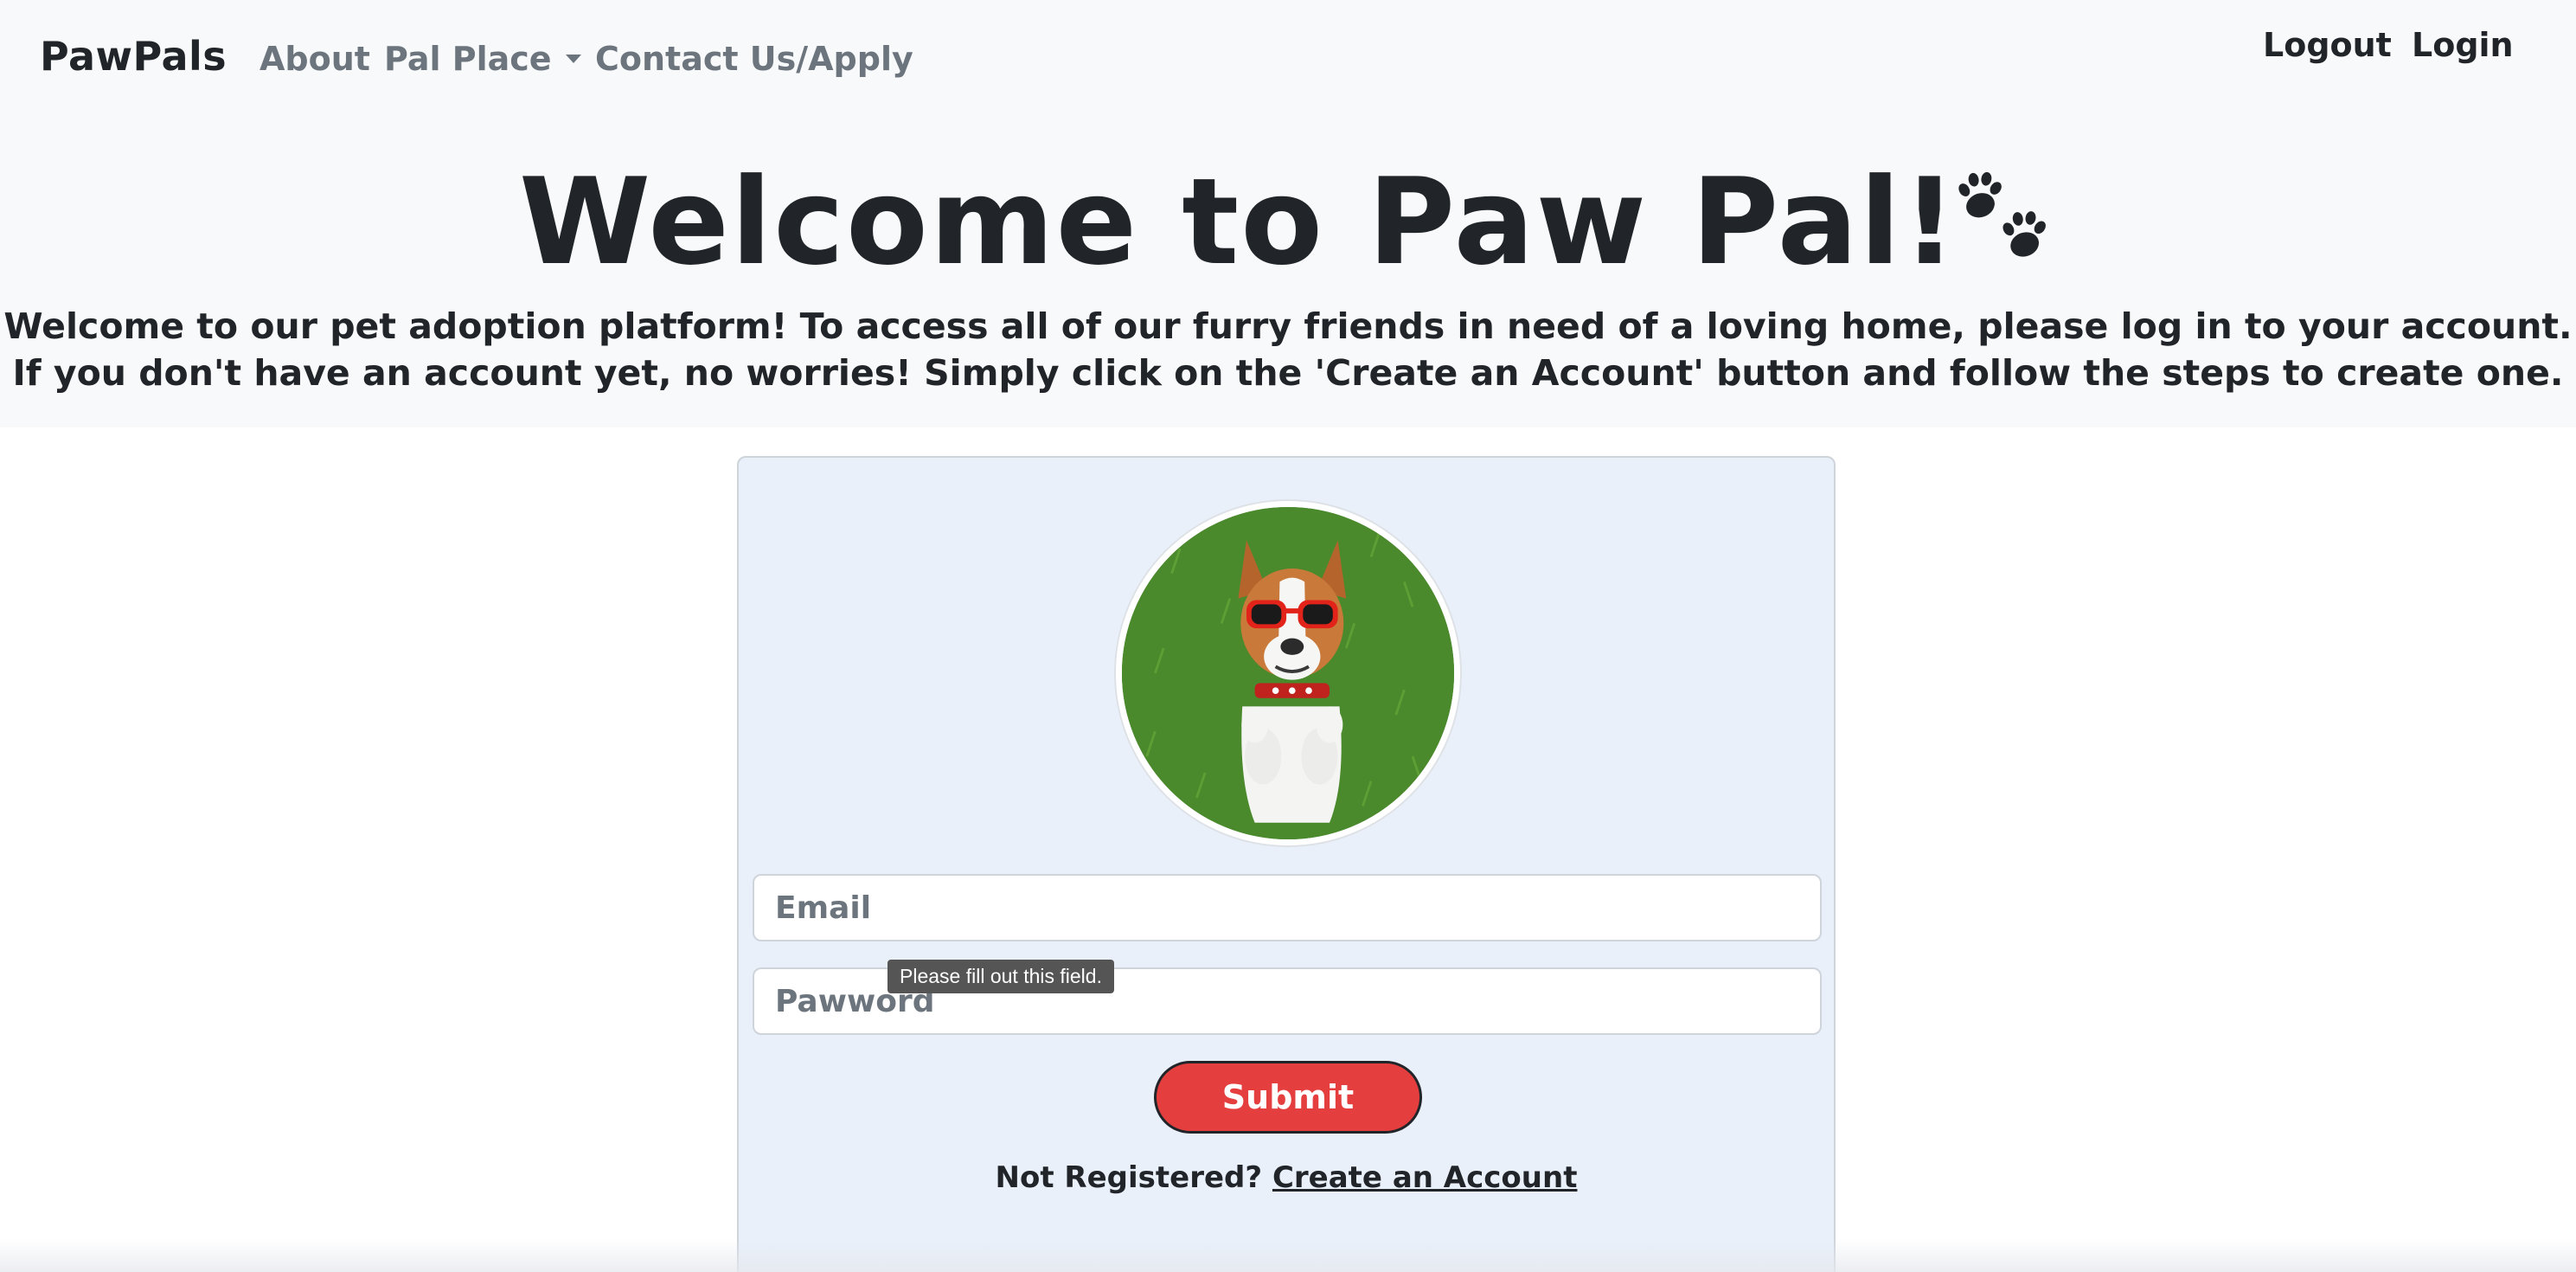 This screenshot has height=1272, width=2576. I want to click on dog-with-sunglasses-photo, so click(1288, 673).